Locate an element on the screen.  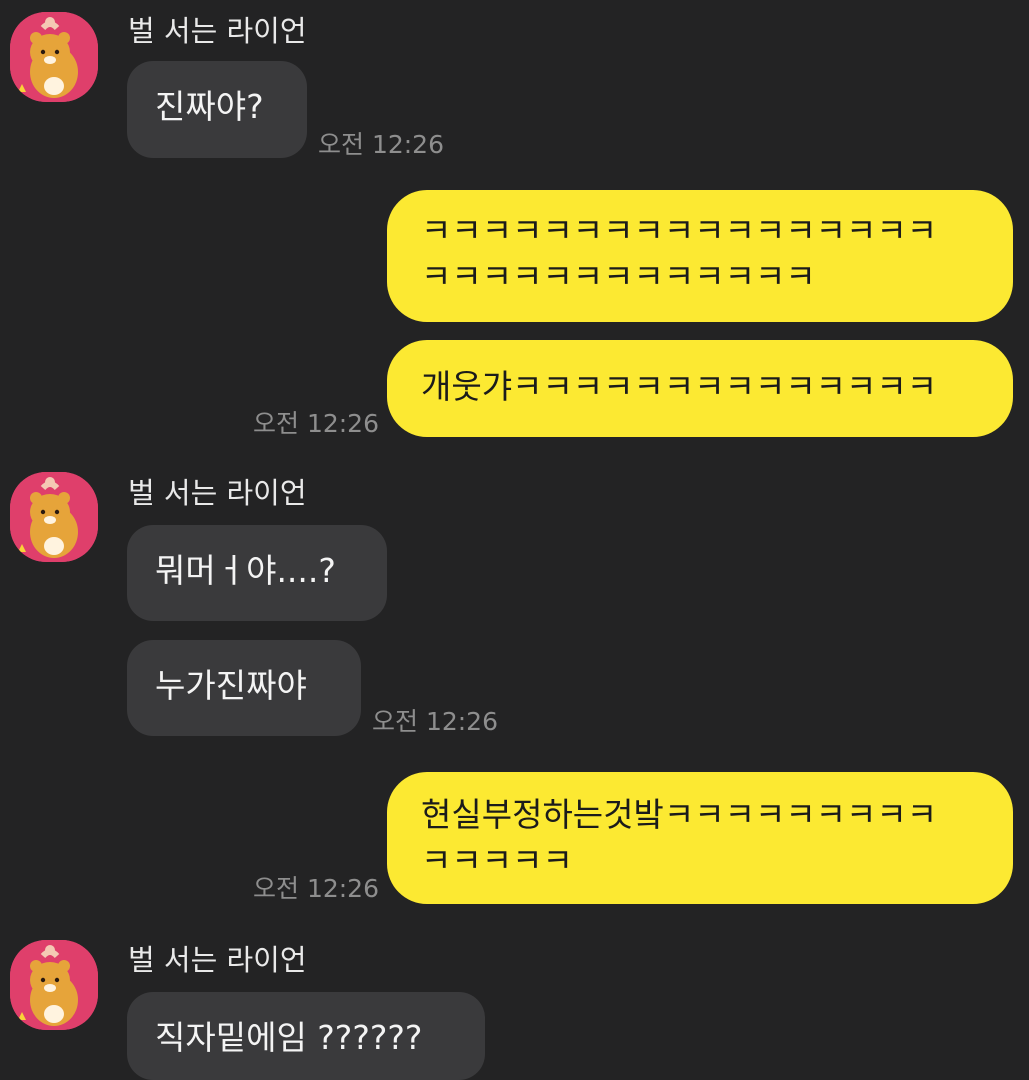
message-text-line: ㅋㅋㅋㅋㅋㅋㅋㅋㅋㅋㅋㅋㅋㅋㅋㅋㅋ is located at coordinates (679, 230).